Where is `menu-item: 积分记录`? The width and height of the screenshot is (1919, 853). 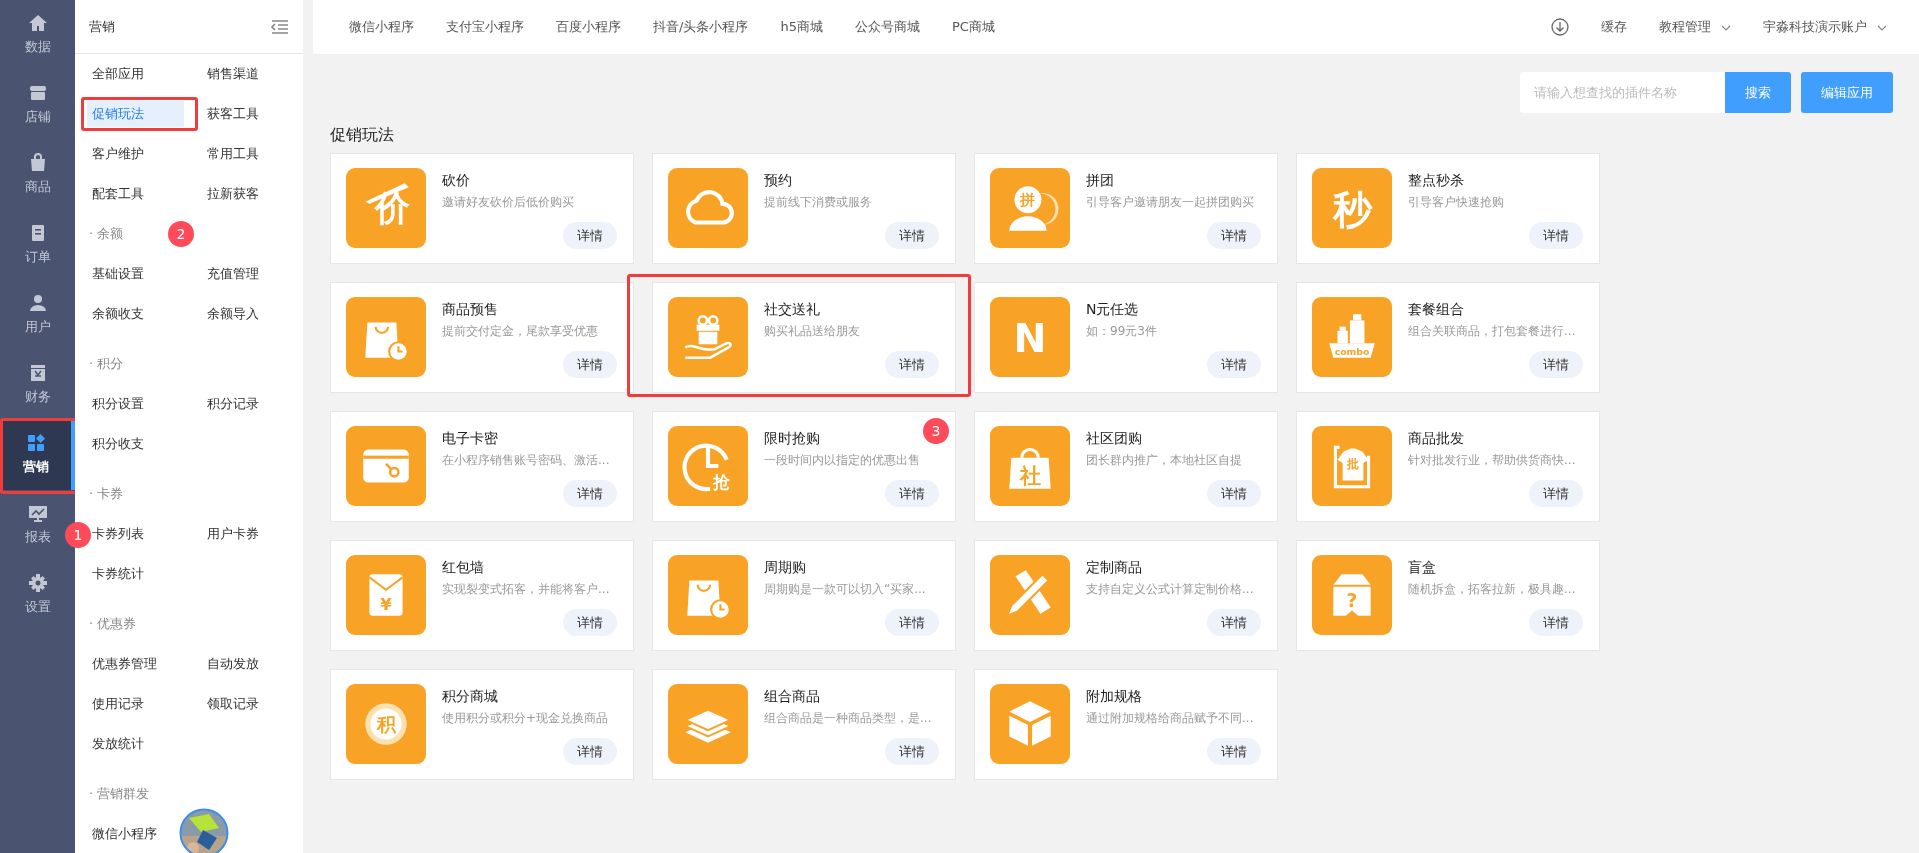 menu-item: 积分记录 is located at coordinates (233, 404).